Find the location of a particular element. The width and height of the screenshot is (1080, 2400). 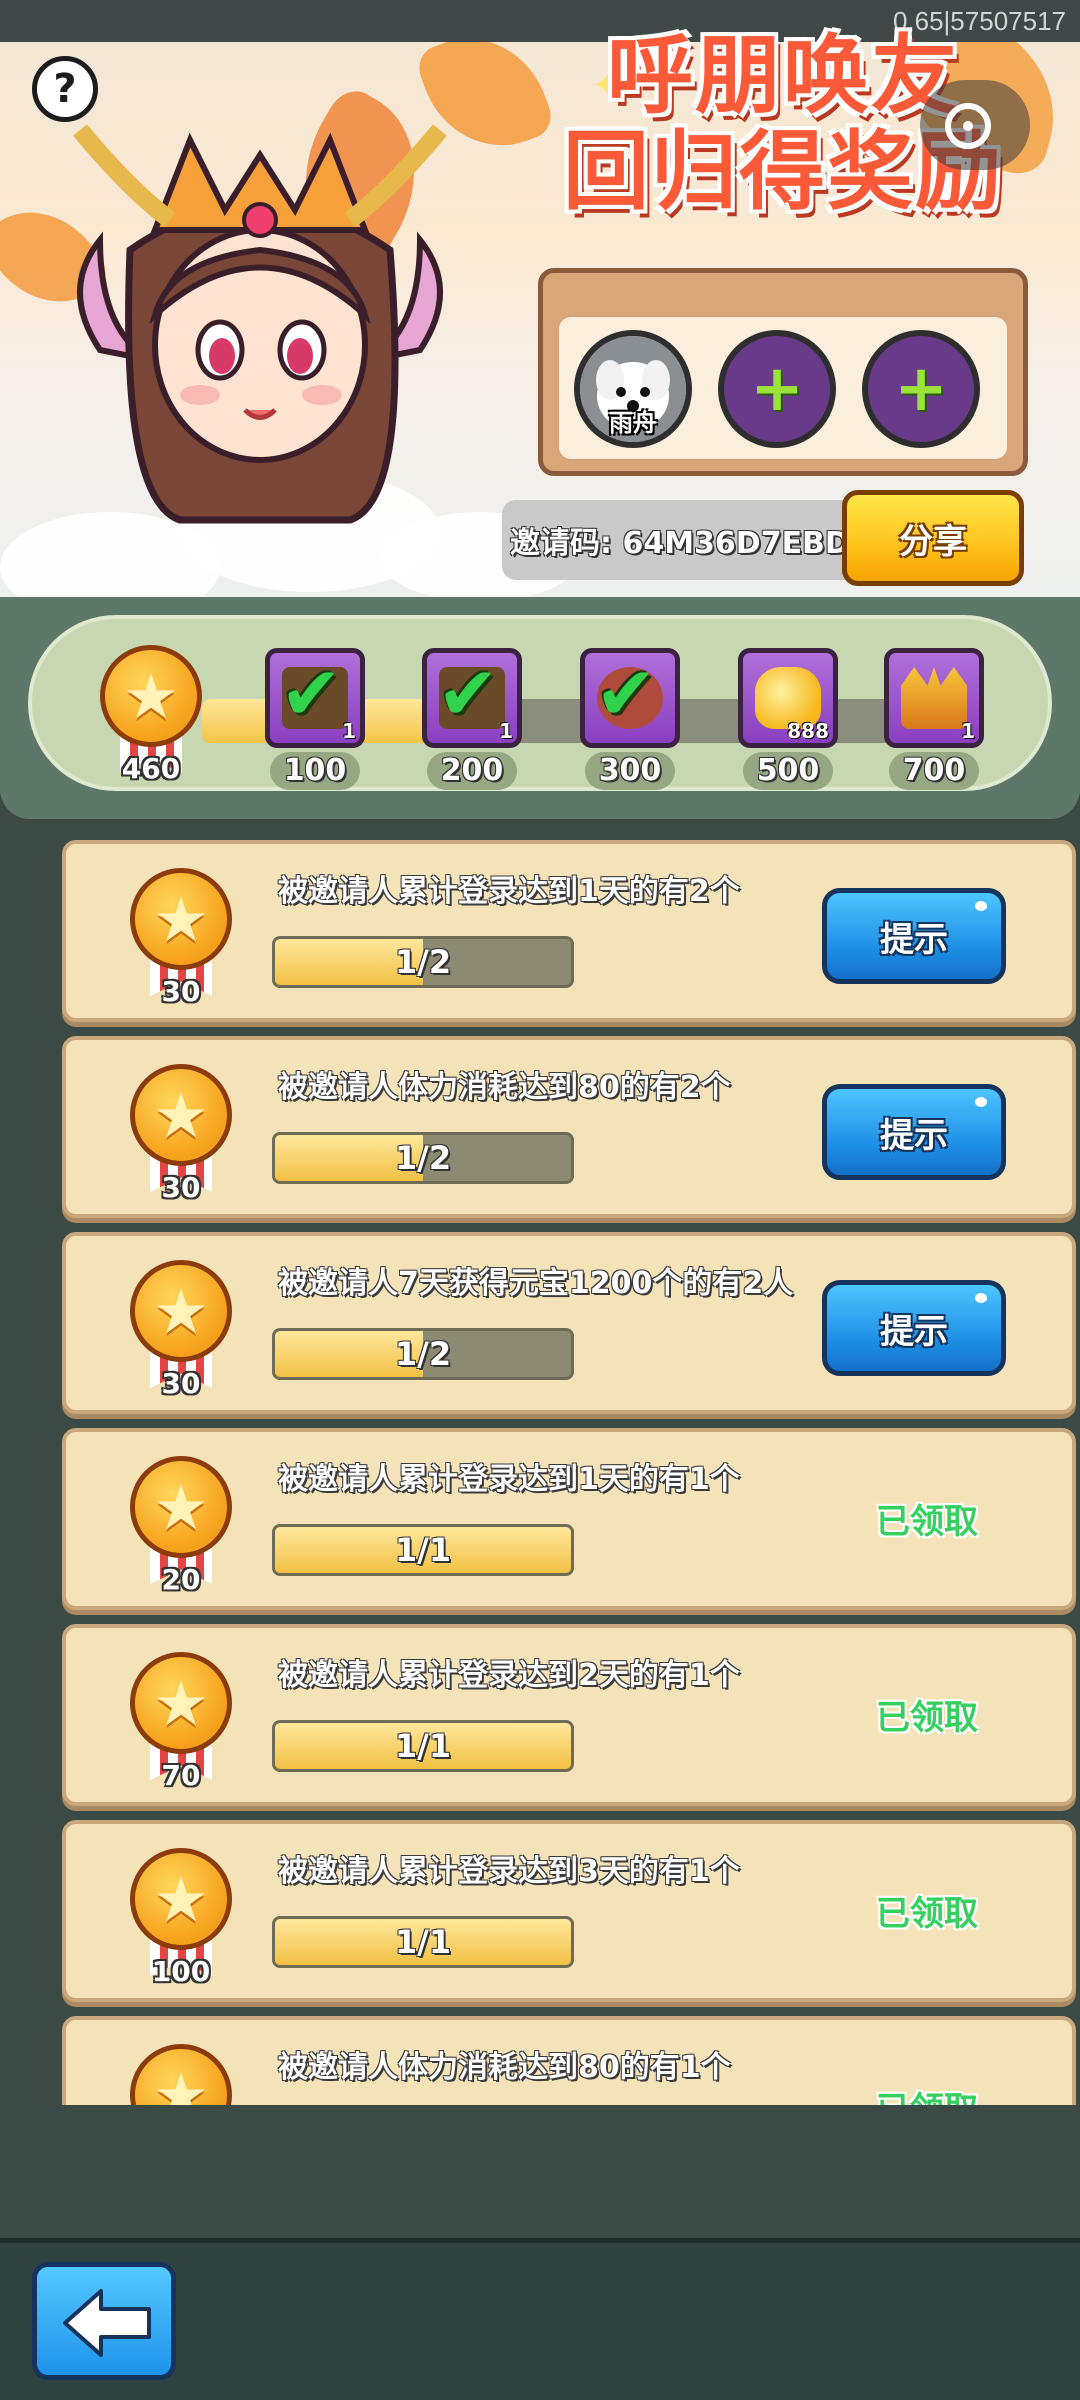

task-card: ★ 30 被邀请人7天获得元宝1200个的有2人 1/2 提示 is located at coordinates (569, 1323).